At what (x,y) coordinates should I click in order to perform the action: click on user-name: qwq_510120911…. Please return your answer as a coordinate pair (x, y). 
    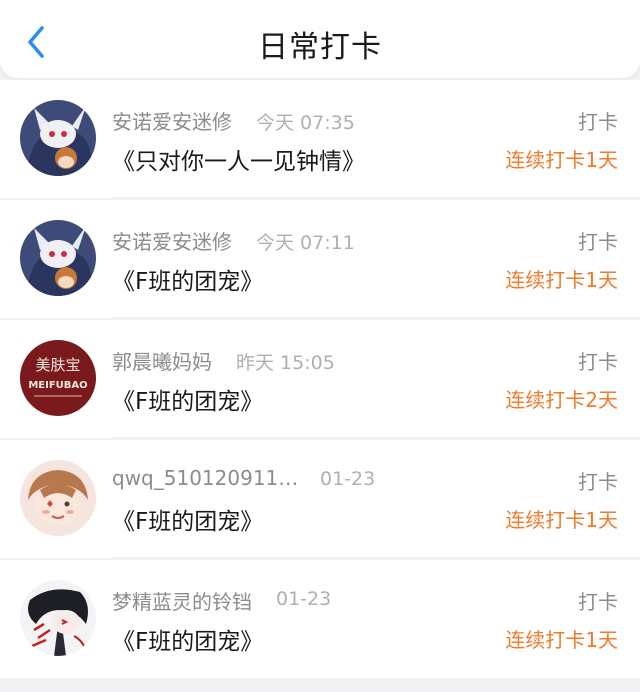
    Looking at the image, I should click on (205, 478).